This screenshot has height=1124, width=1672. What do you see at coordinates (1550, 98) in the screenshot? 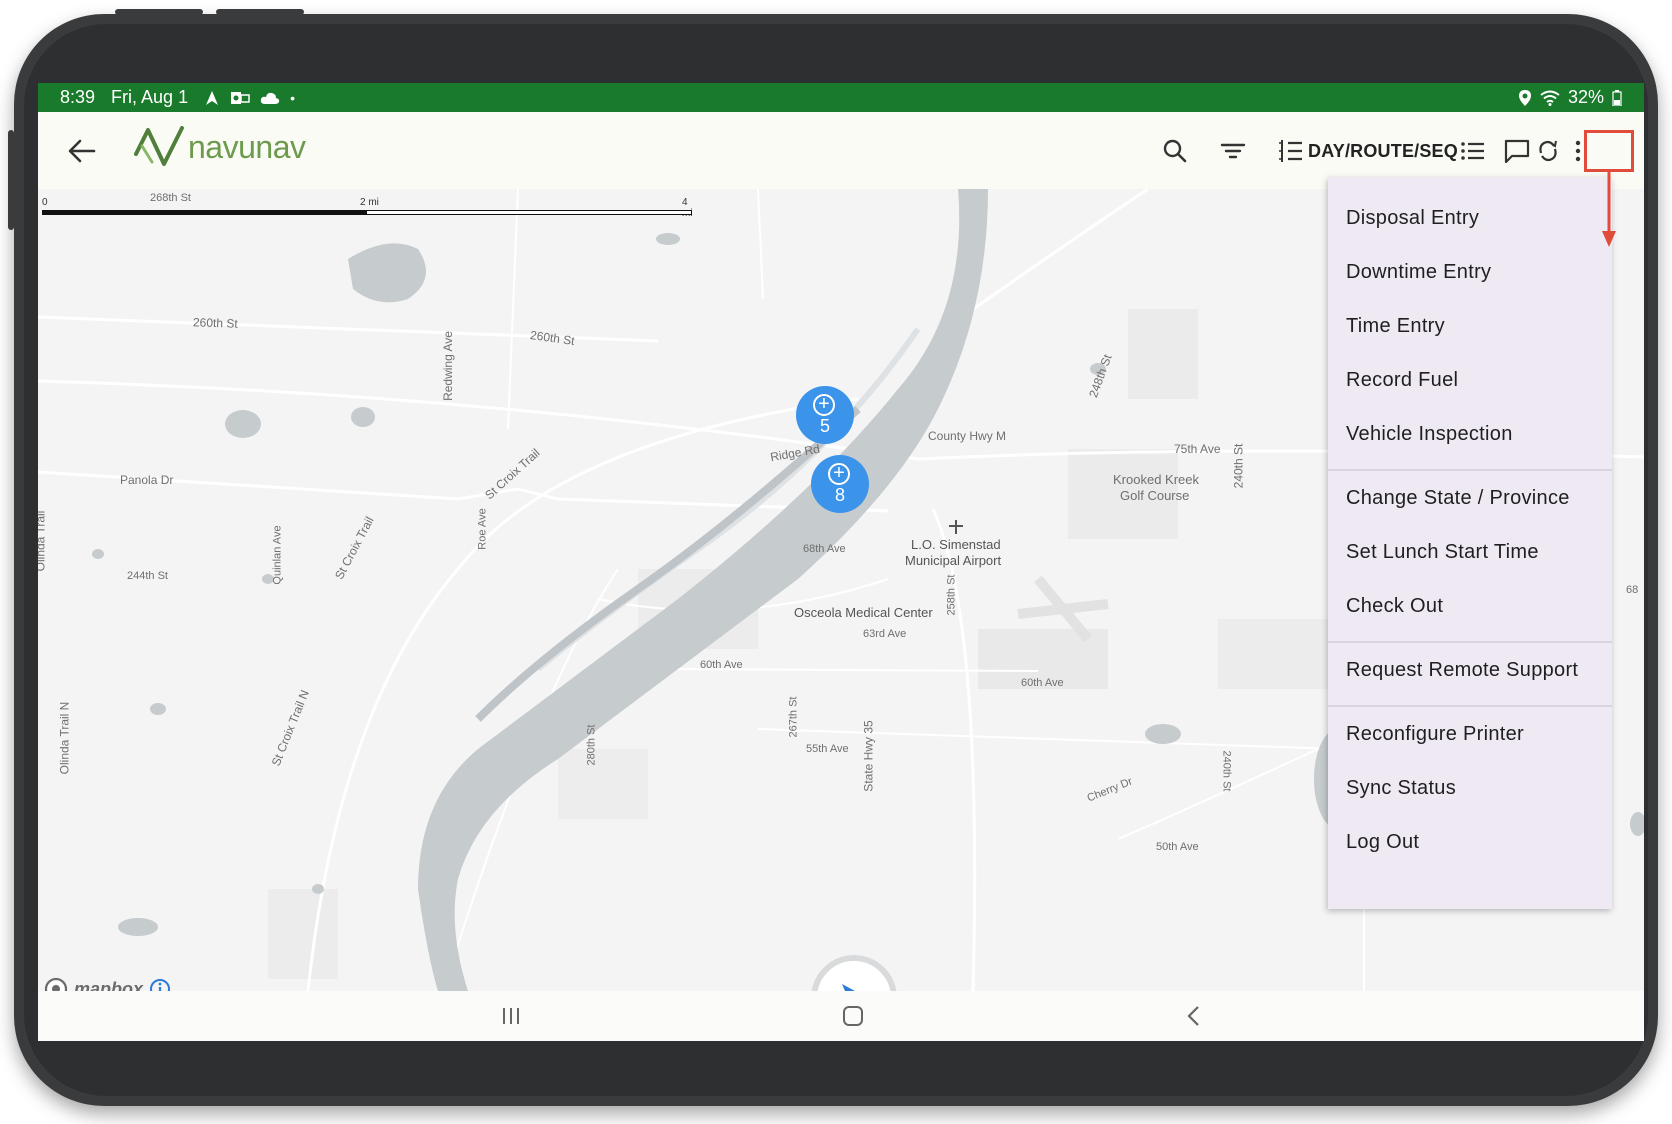
I see `wifi-icon` at bounding box center [1550, 98].